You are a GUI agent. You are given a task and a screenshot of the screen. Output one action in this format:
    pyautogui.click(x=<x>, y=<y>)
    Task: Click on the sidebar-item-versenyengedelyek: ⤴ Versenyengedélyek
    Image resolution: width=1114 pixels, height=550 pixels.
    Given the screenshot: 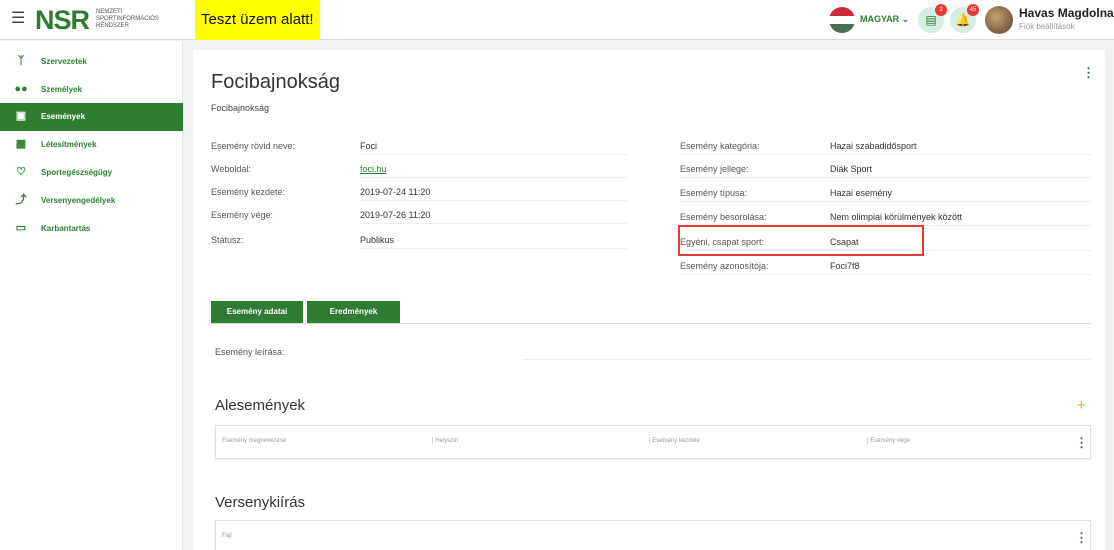 What is the action you would take?
    pyautogui.click(x=91, y=201)
    